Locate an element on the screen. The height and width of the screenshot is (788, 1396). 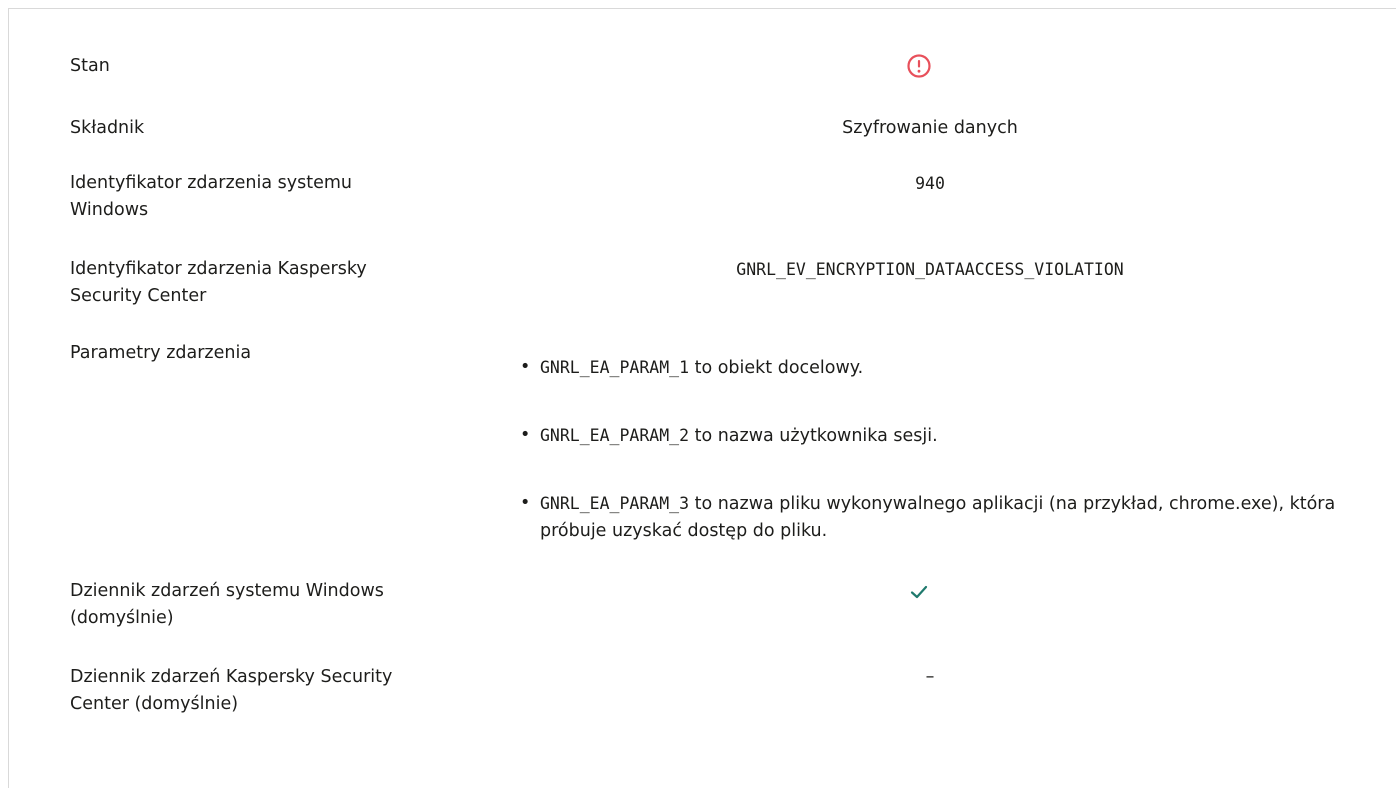
ksc-event-id-value: GNRL_EV_ENCRYPTION_DATAACCESS_VIOLATION is located at coordinates (930, 269).